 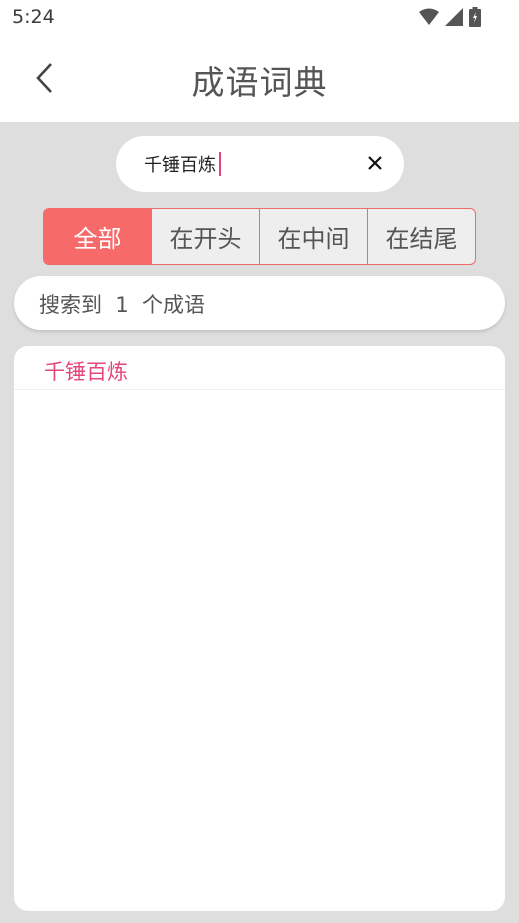 I want to click on close-icon, so click(x=375, y=163).